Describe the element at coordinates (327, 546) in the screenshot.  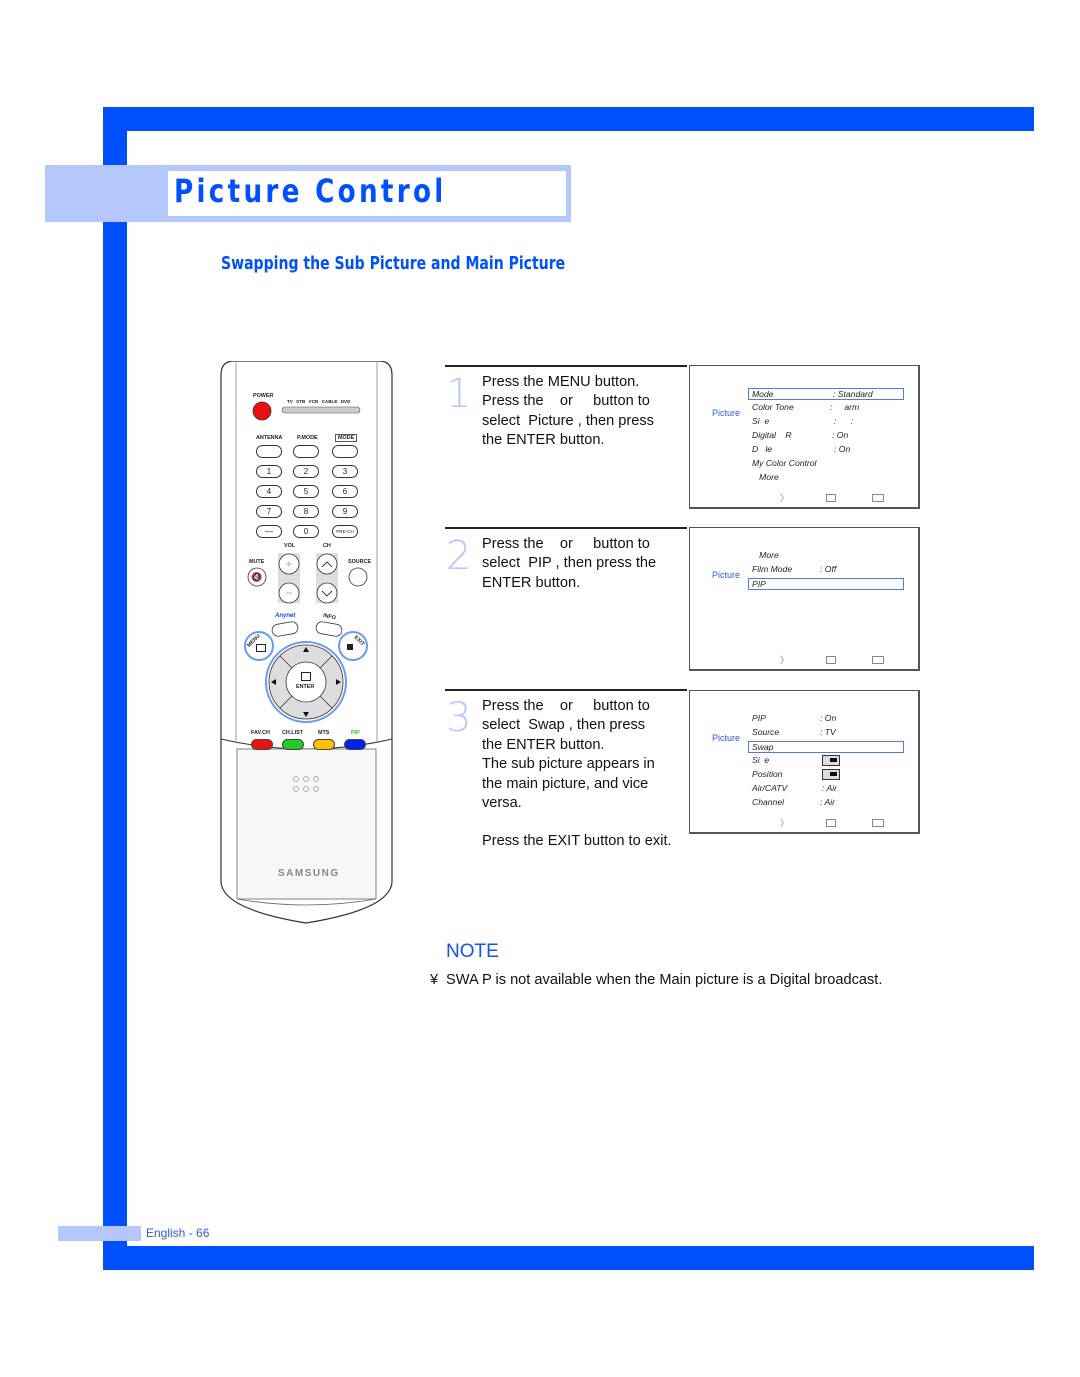
I see `ch-label: CH` at that location.